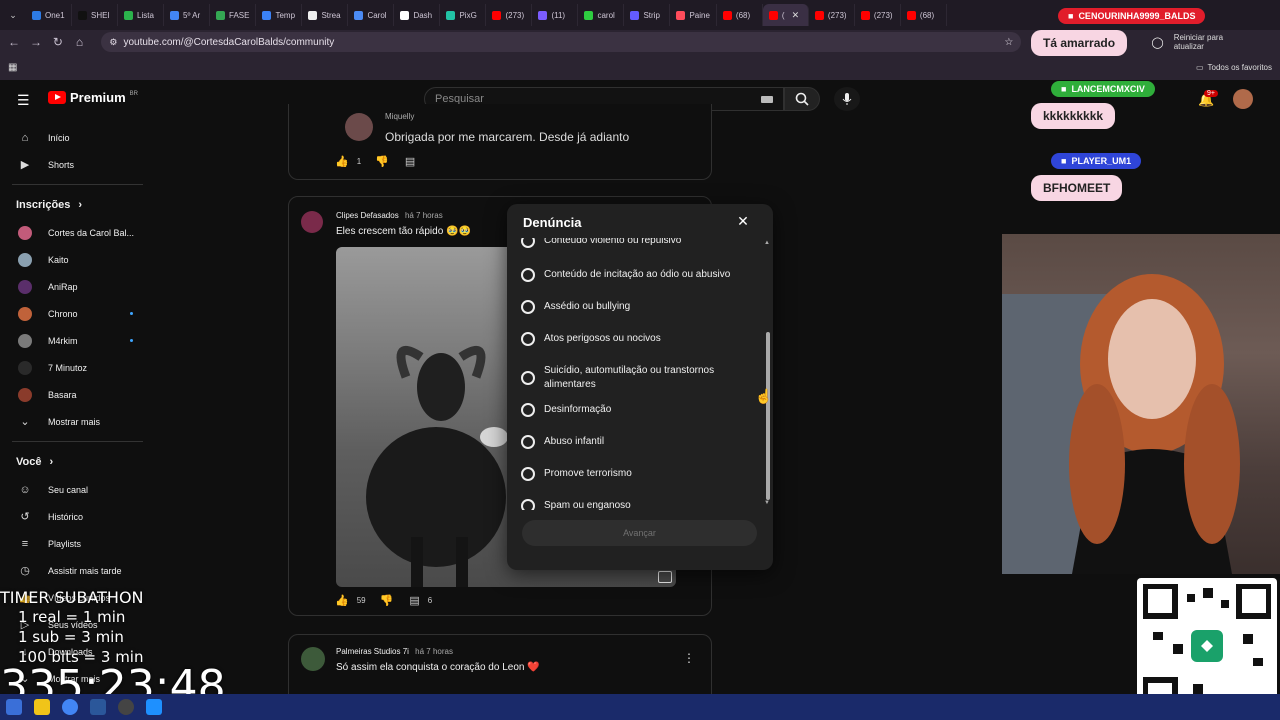 This screenshot has width=1280, height=720. What do you see at coordinates (93, 97) in the screenshot?
I see `youtube-logo: Premium BR` at bounding box center [93, 97].